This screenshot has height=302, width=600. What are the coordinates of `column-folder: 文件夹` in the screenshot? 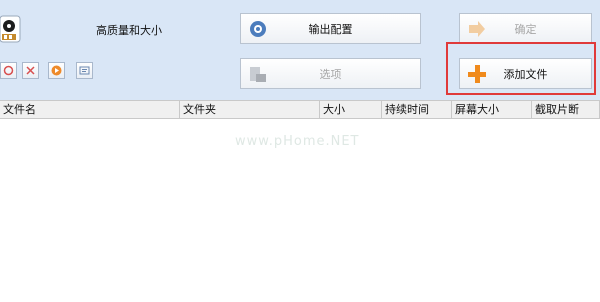 It's located at (250, 109).